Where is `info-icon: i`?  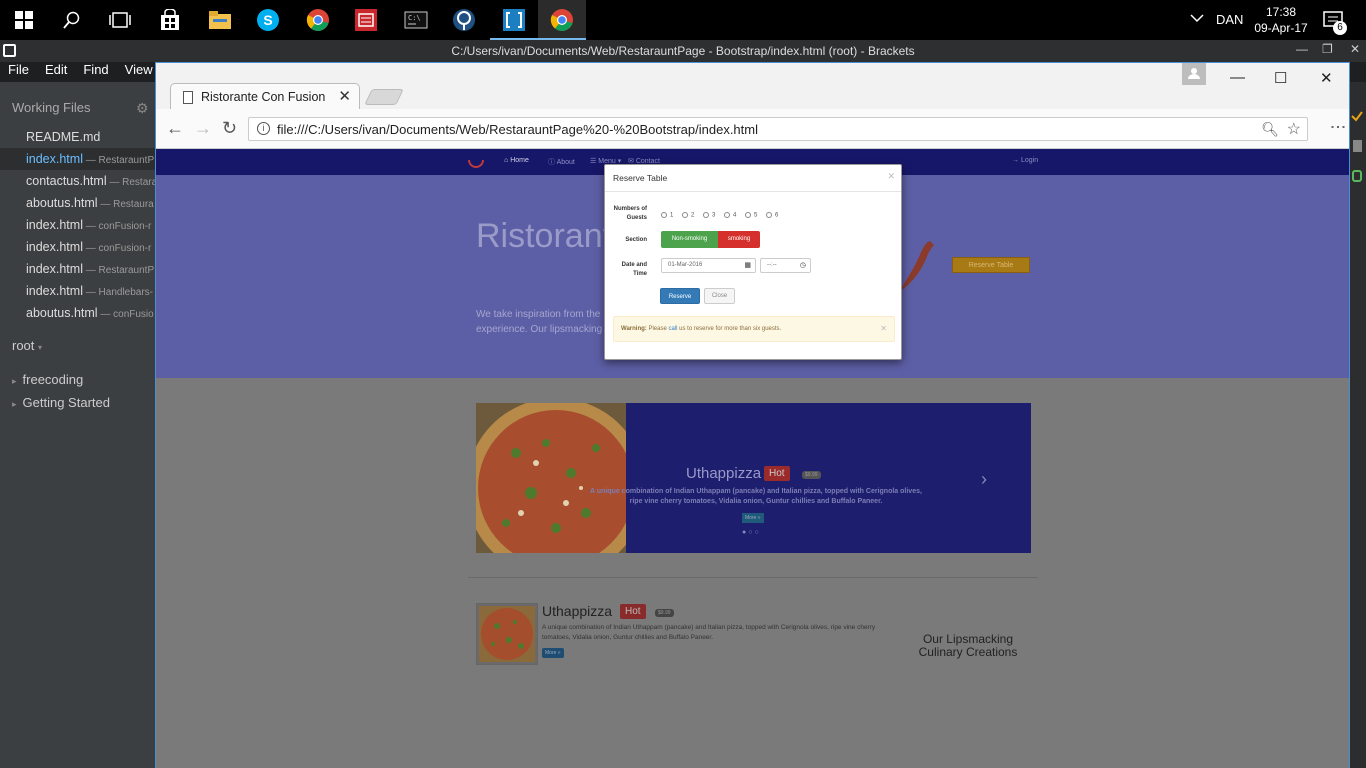 info-icon: i is located at coordinates (263, 128).